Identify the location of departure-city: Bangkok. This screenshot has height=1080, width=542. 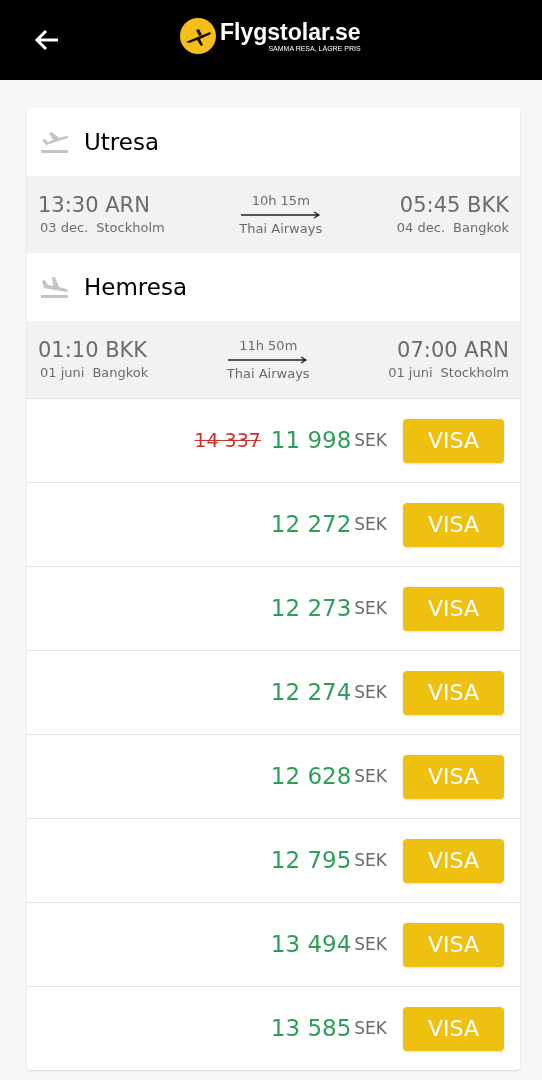
(120, 372).